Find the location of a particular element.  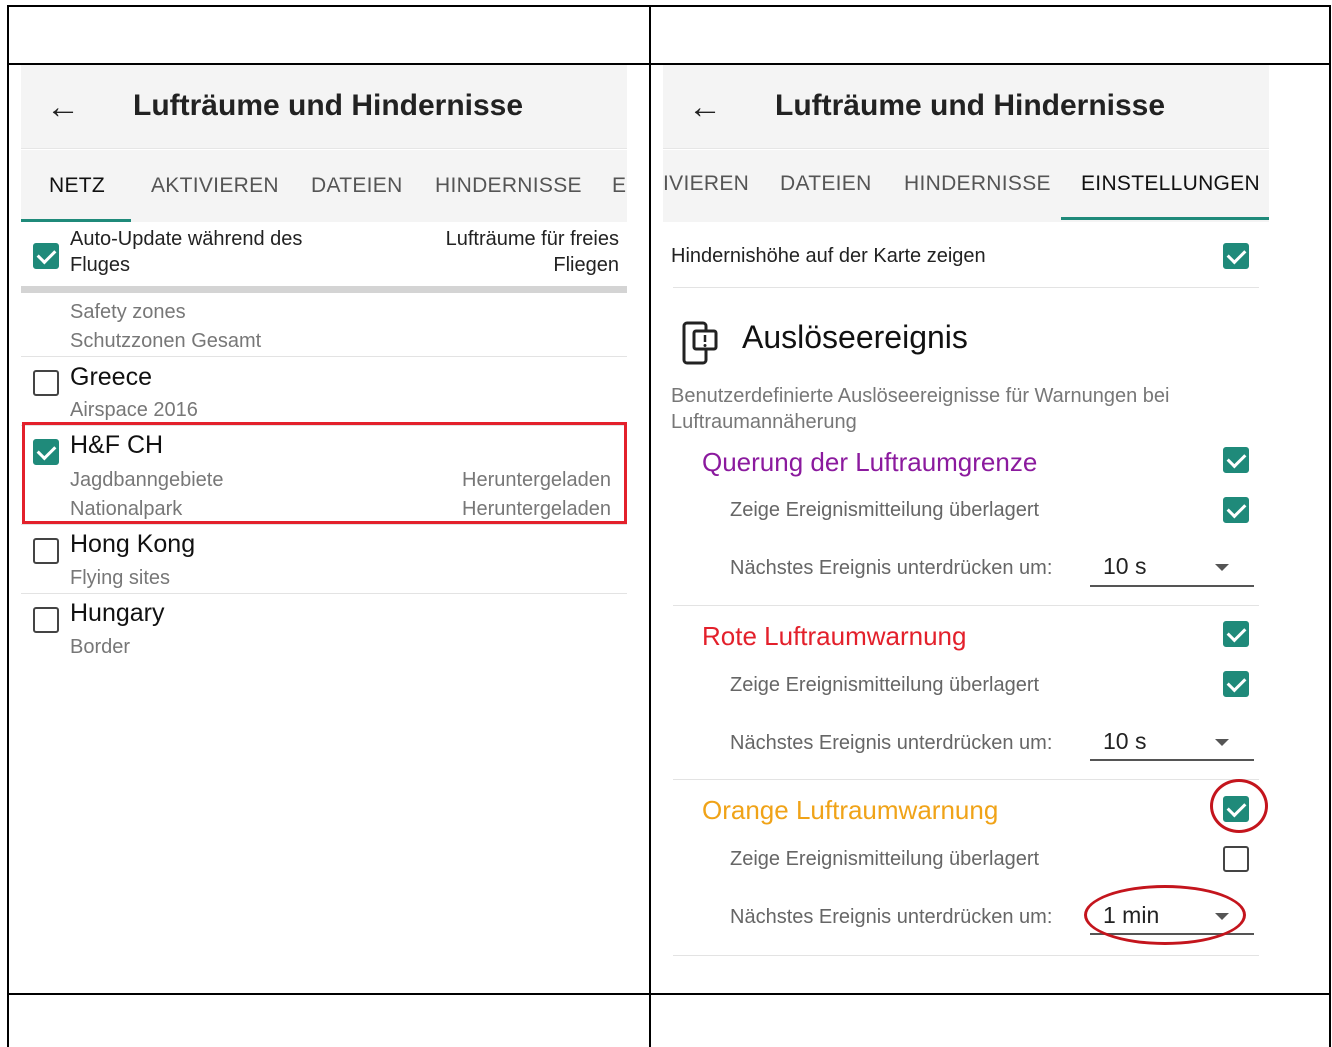

tab-einstellungen-partial: EI is located at coordinates (619, 186).